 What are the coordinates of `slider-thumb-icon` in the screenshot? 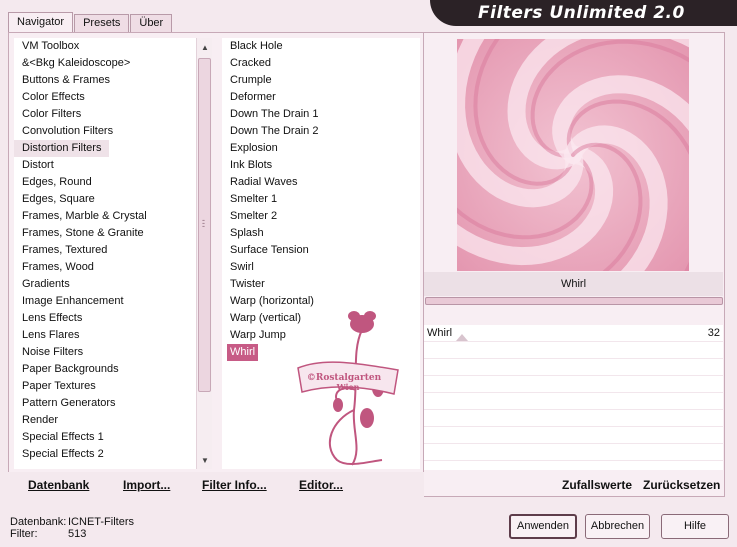 It's located at (462, 337).